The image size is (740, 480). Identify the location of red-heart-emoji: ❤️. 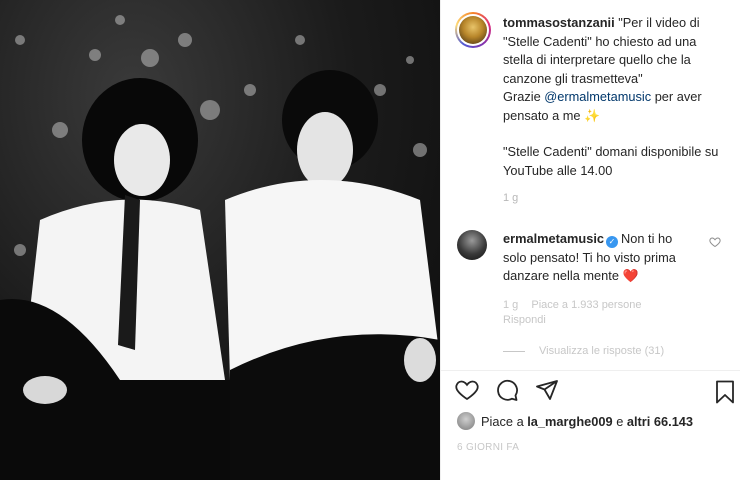
(630, 275).